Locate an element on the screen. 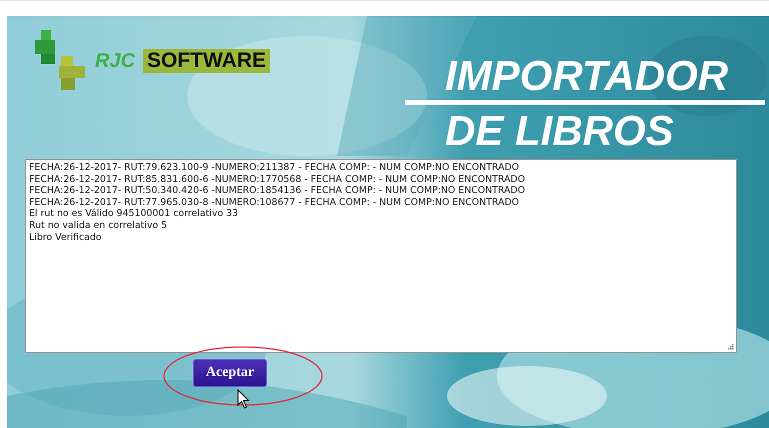  resize-grip-icon is located at coordinates (730, 346).